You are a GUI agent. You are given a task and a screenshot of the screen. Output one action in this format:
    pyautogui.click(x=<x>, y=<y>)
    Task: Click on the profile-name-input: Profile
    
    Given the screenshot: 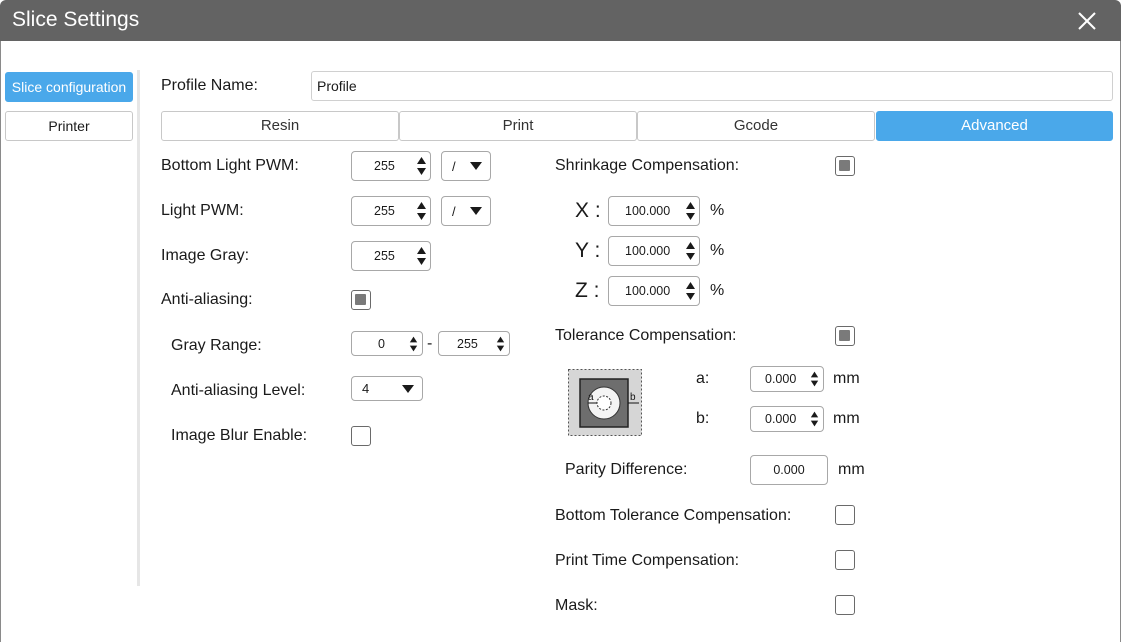 What is the action you would take?
    pyautogui.click(x=712, y=86)
    